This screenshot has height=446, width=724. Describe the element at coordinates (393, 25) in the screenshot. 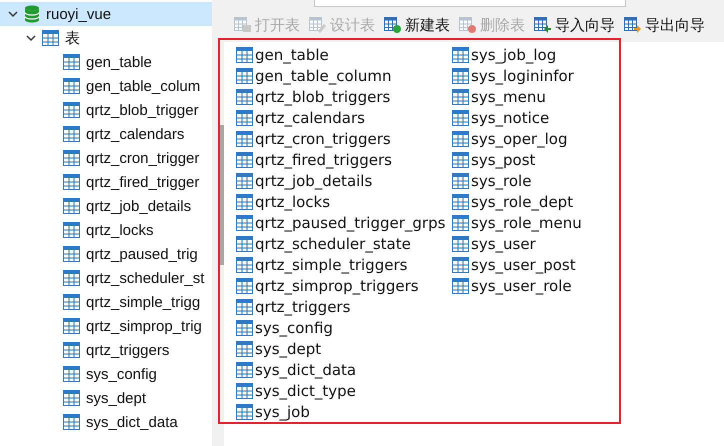

I see `new-table-icon` at that location.